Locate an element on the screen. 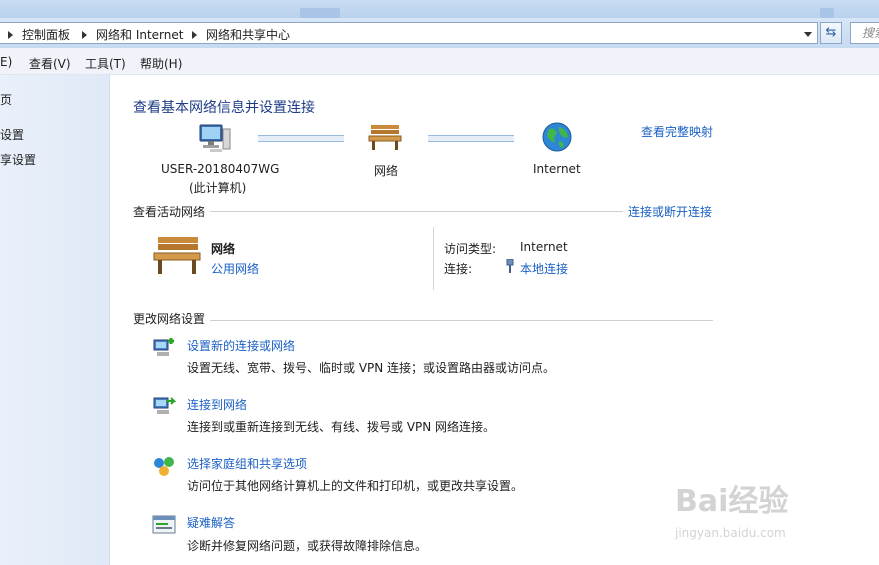 Image resolution: width=879 pixels, height=565 pixels. public-network-bench-icon is located at coordinates (177, 255).